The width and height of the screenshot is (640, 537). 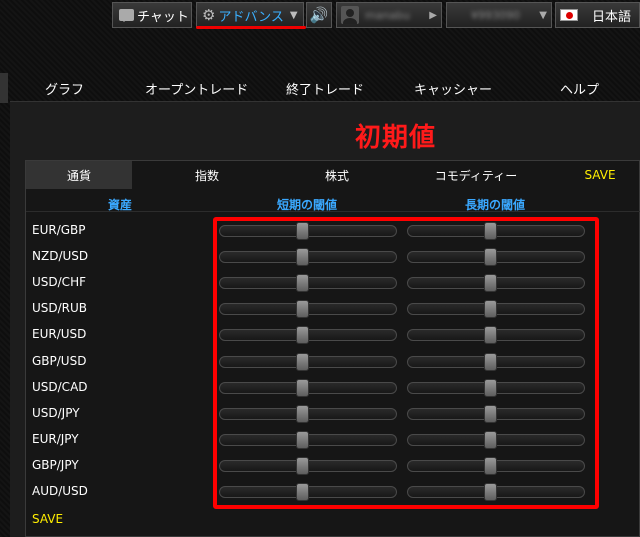 What do you see at coordinates (307, 205) in the screenshot?
I see `column-short-threshold: 短期の閾値` at bounding box center [307, 205].